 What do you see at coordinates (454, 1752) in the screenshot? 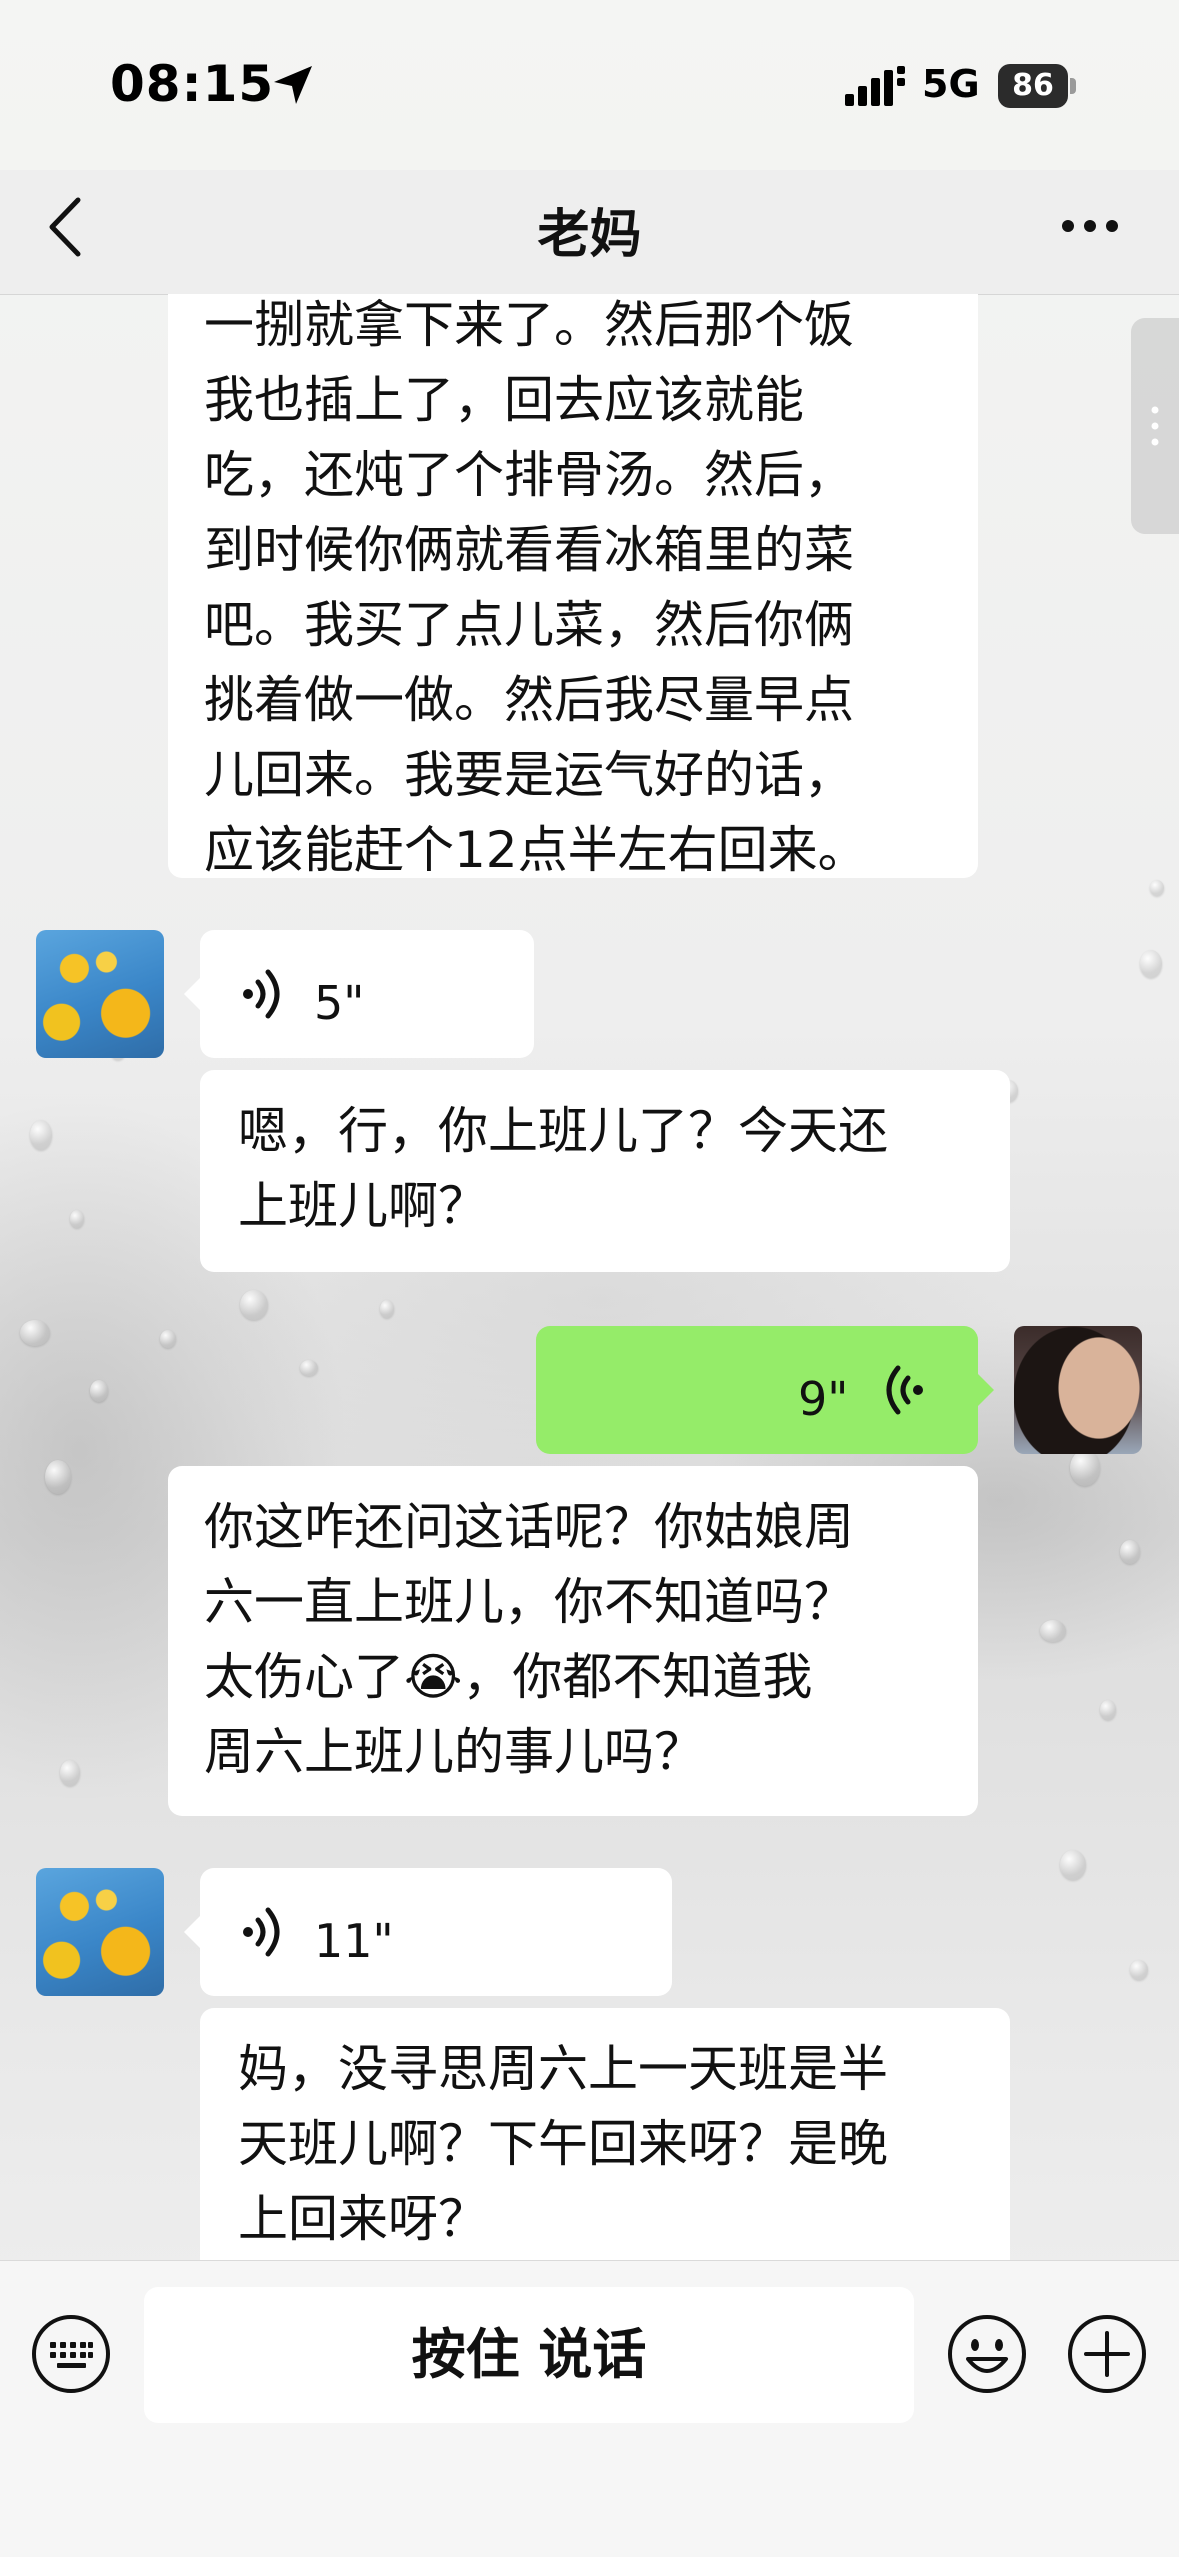
I see `message-line: 周六上班儿的事儿吗？` at bounding box center [454, 1752].